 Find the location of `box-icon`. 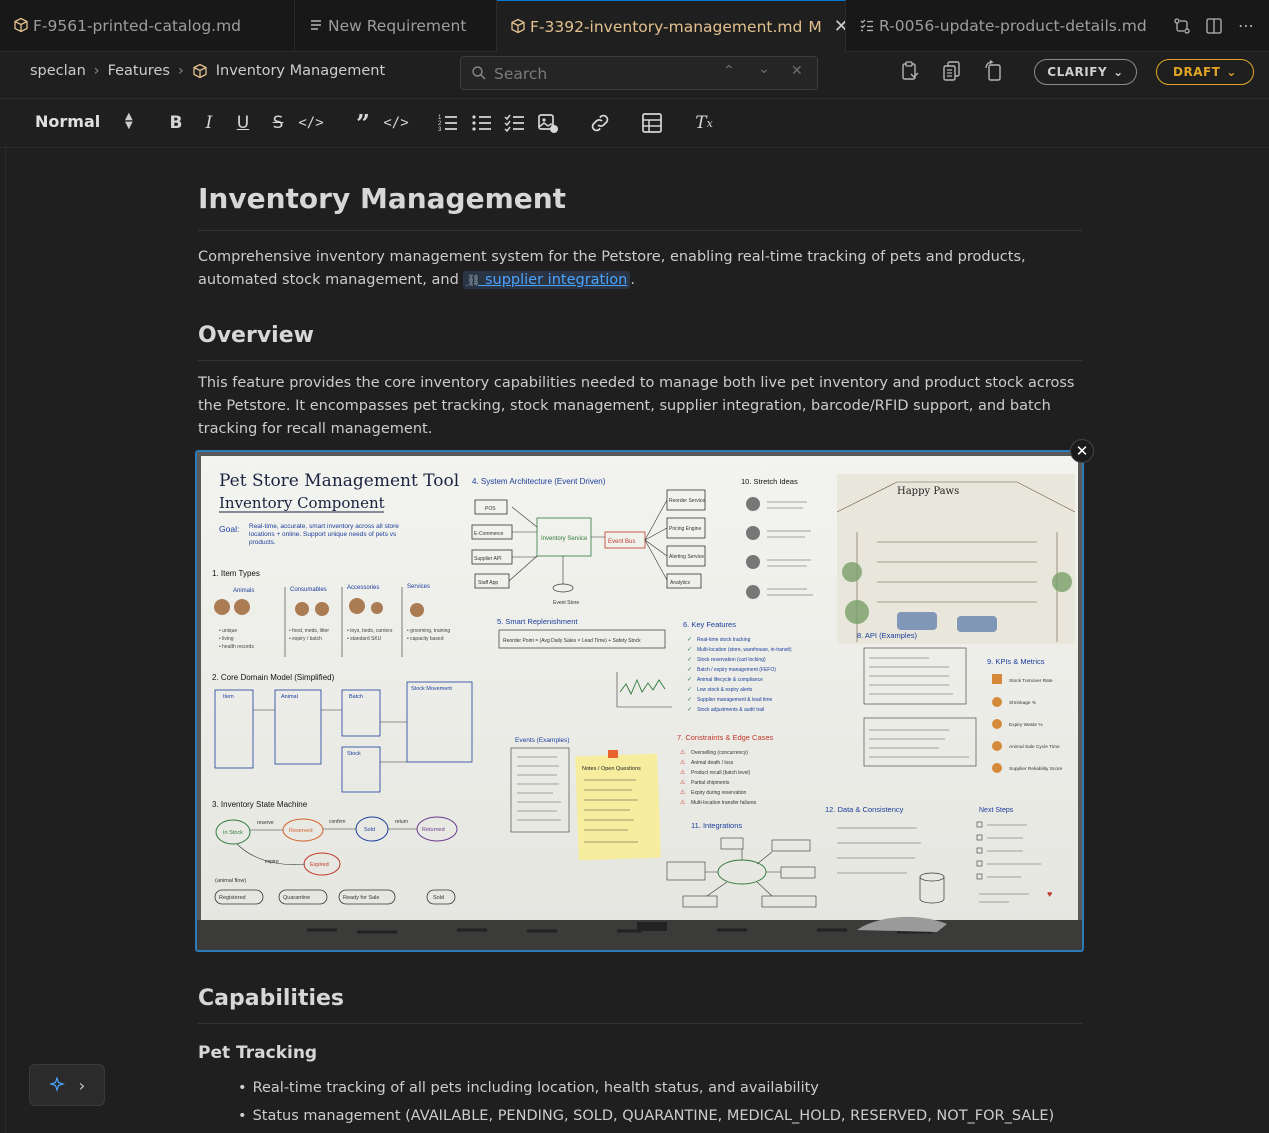

box-icon is located at coordinates (200, 71).